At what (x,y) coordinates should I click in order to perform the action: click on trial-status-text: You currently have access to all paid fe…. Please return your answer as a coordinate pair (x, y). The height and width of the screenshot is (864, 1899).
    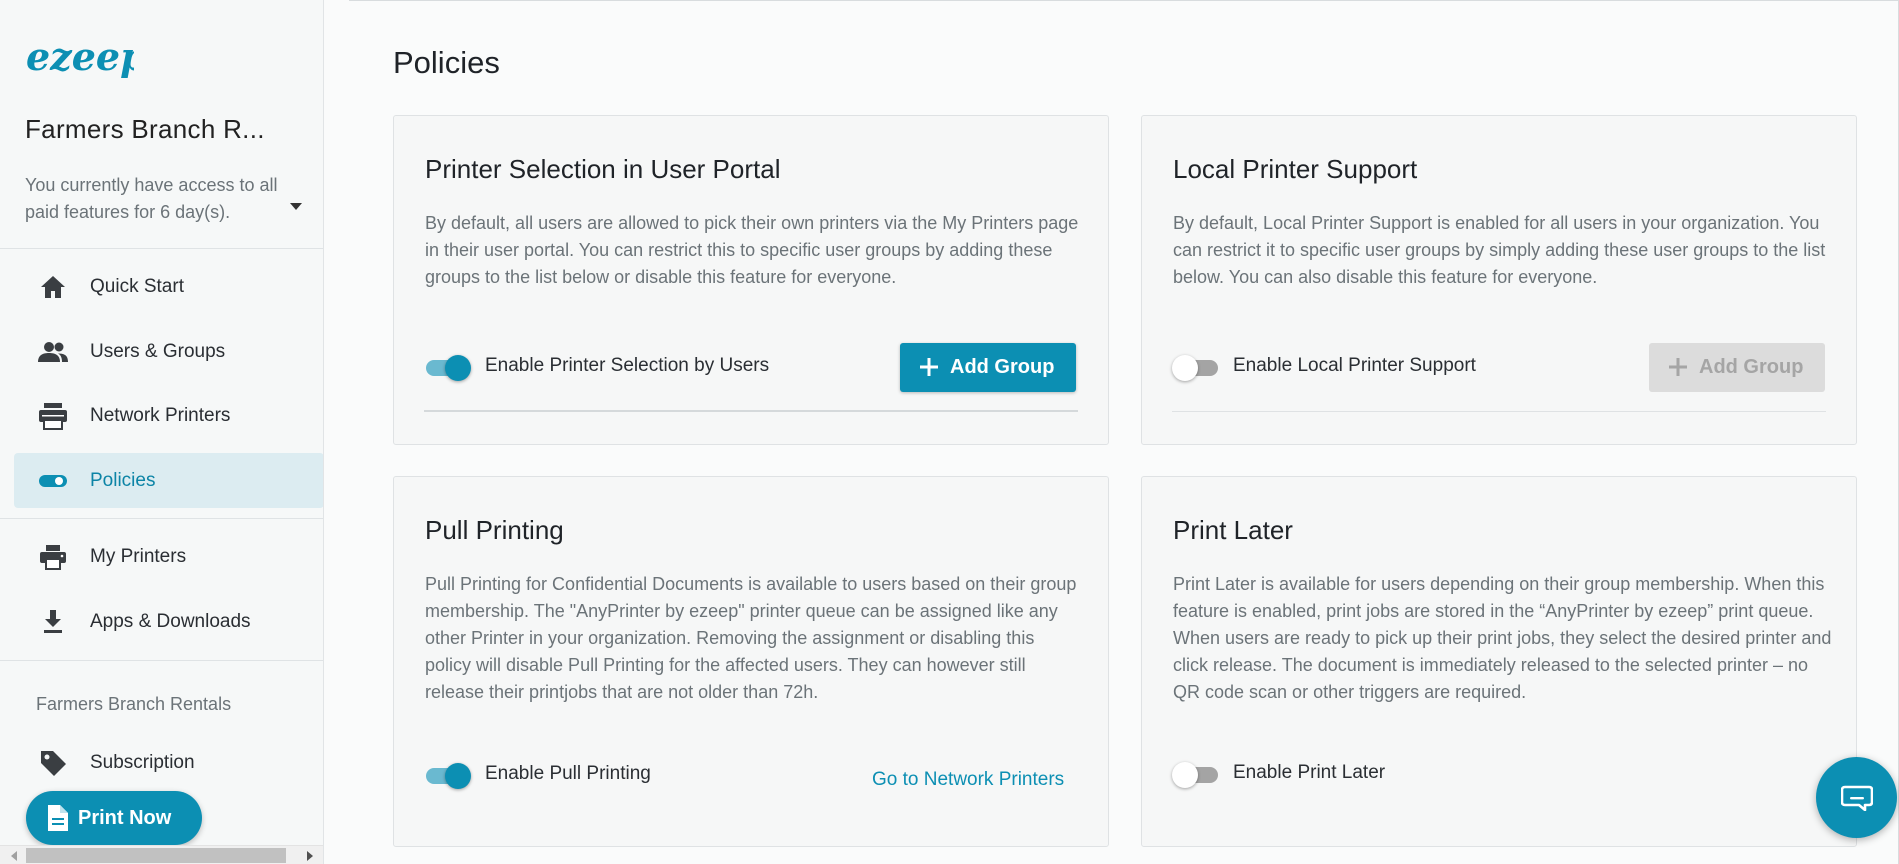
    Looking at the image, I should click on (151, 198).